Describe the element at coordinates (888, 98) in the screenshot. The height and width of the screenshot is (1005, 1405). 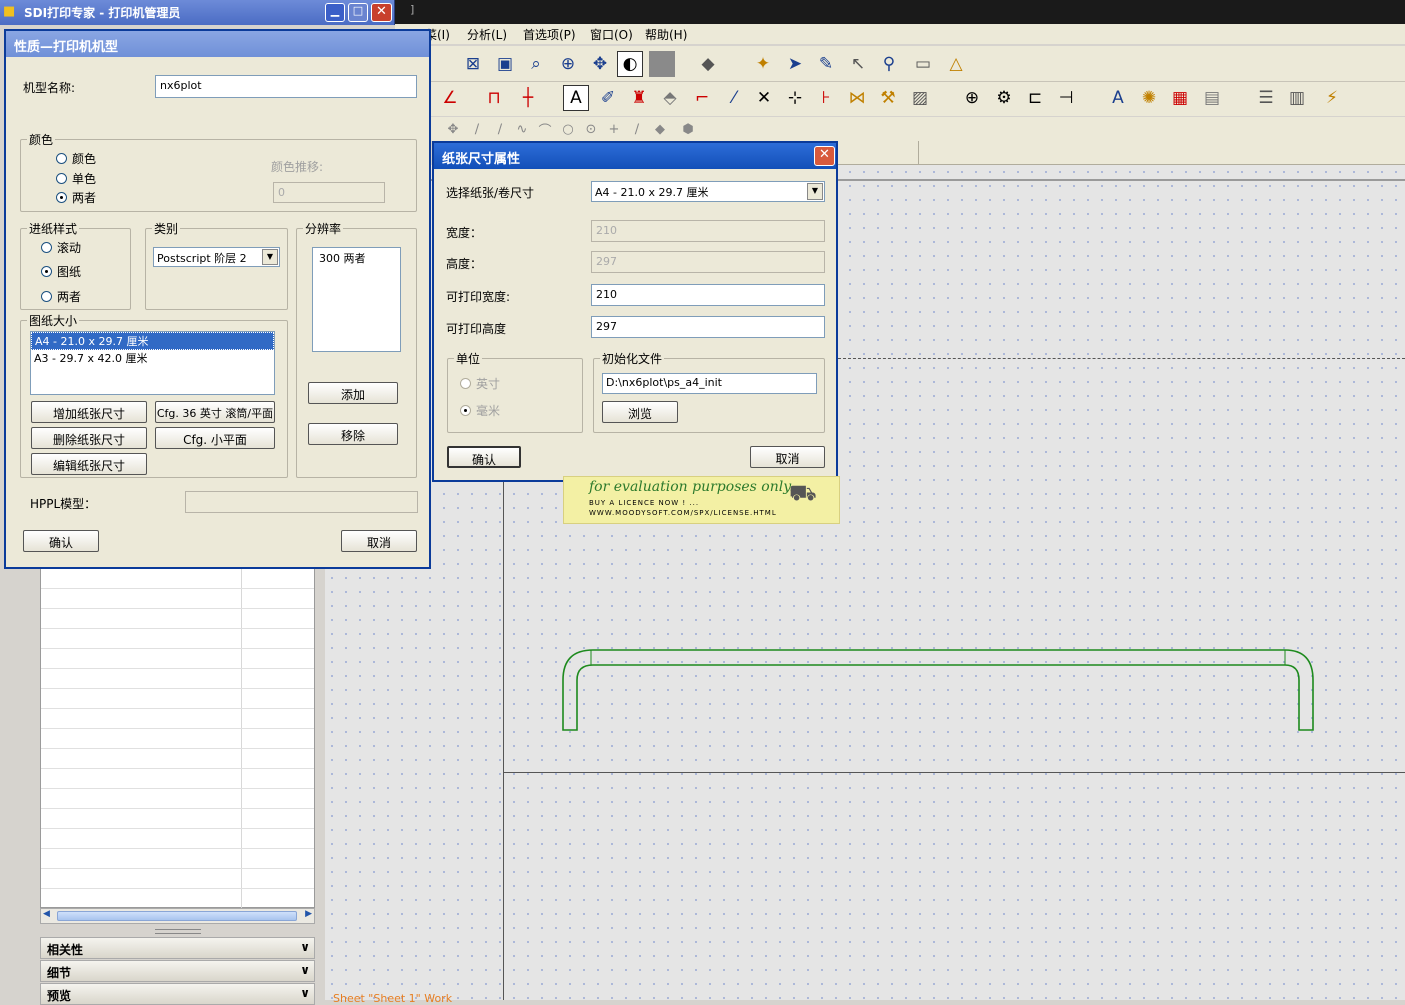
I see `symbol-icon: ⚒` at that location.